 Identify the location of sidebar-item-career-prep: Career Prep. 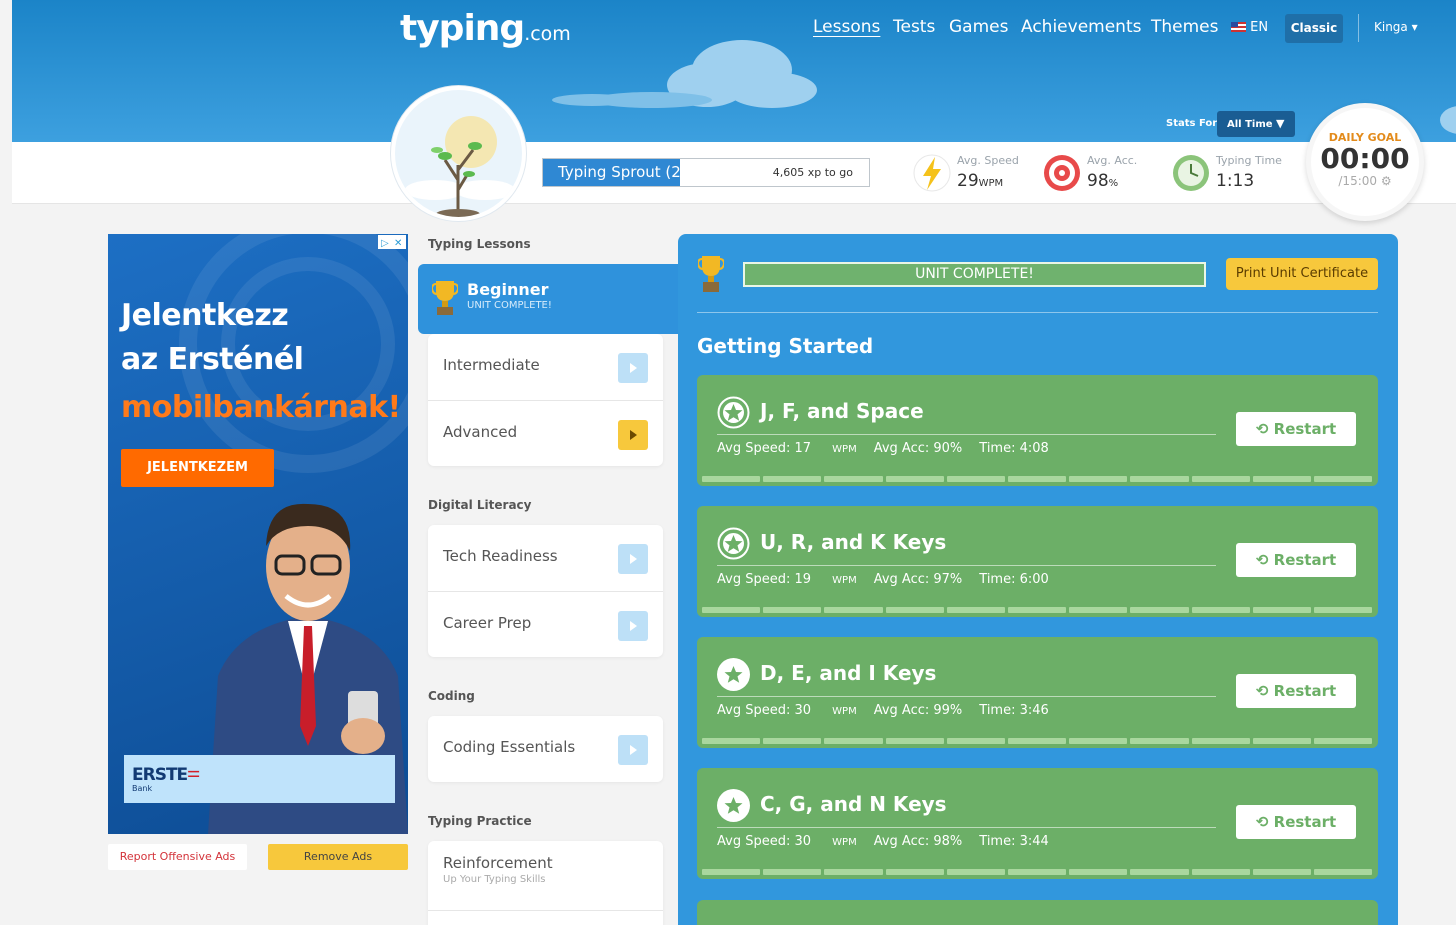
(545, 624).